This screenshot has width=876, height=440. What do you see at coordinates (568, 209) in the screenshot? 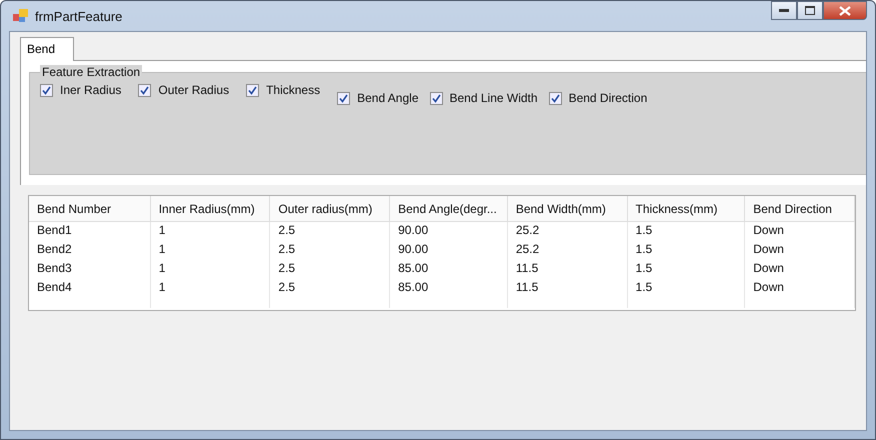
I see `column-header: Bend Width(mm)` at bounding box center [568, 209].